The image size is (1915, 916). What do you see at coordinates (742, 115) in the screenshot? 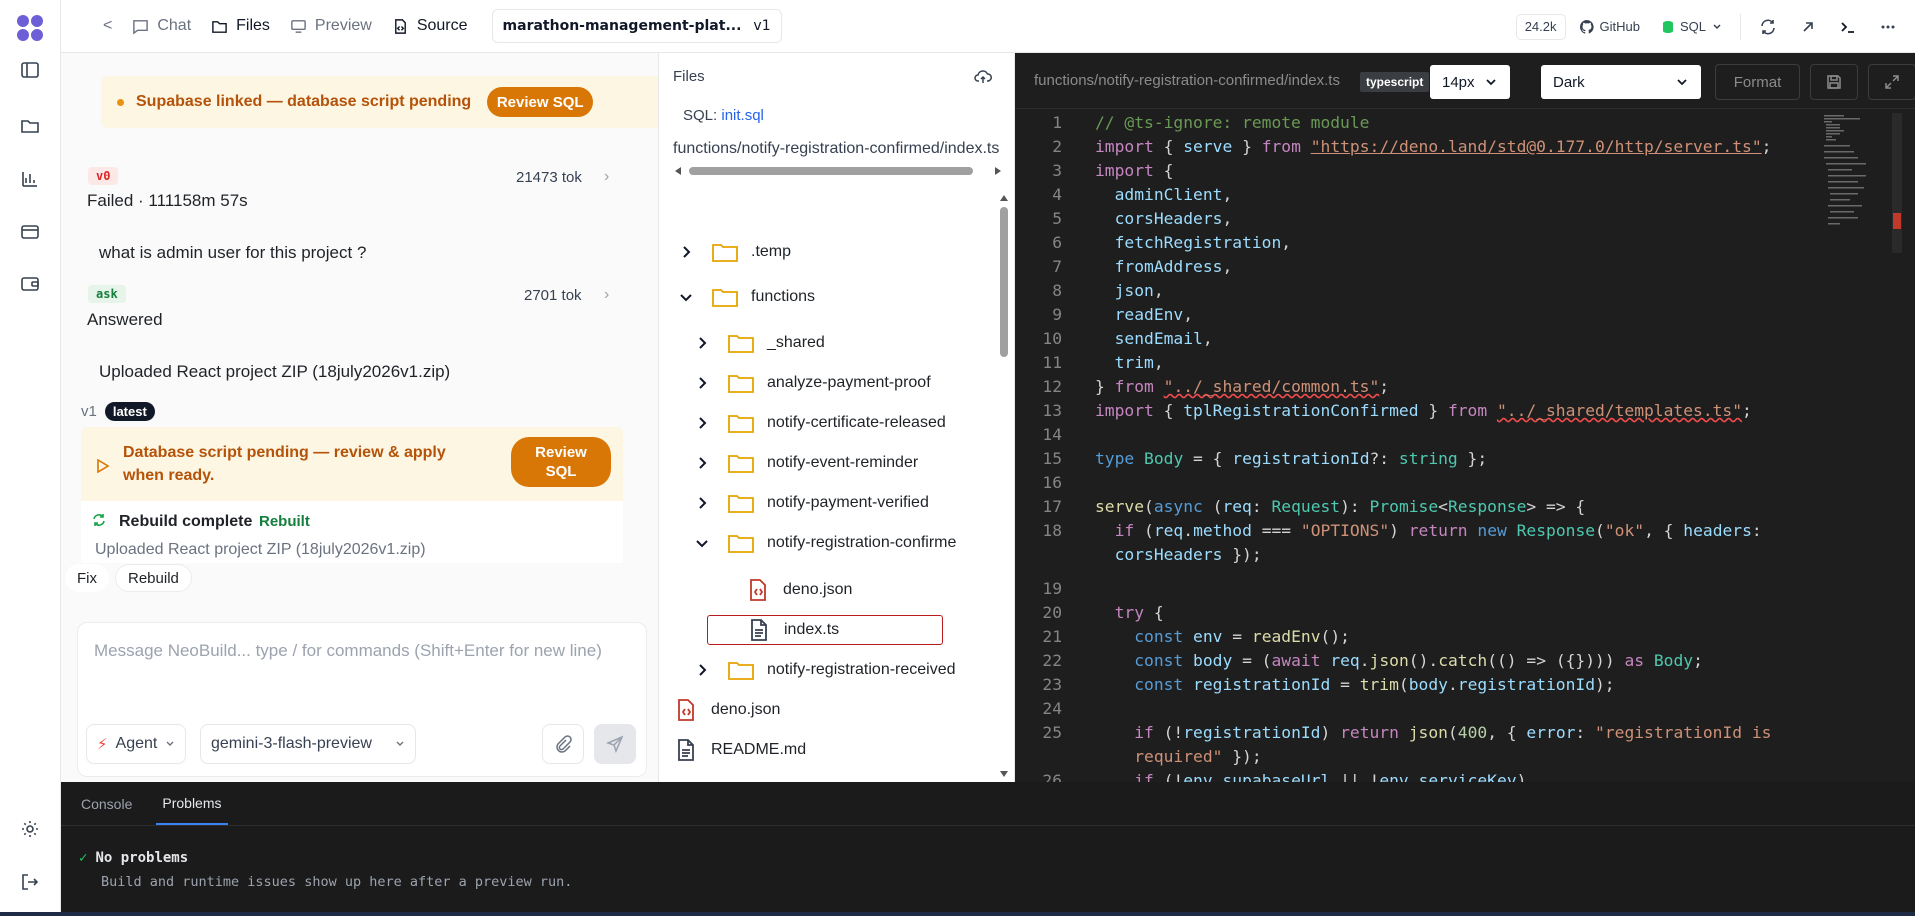
I see `sql-file-link: init.sql` at bounding box center [742, 115].